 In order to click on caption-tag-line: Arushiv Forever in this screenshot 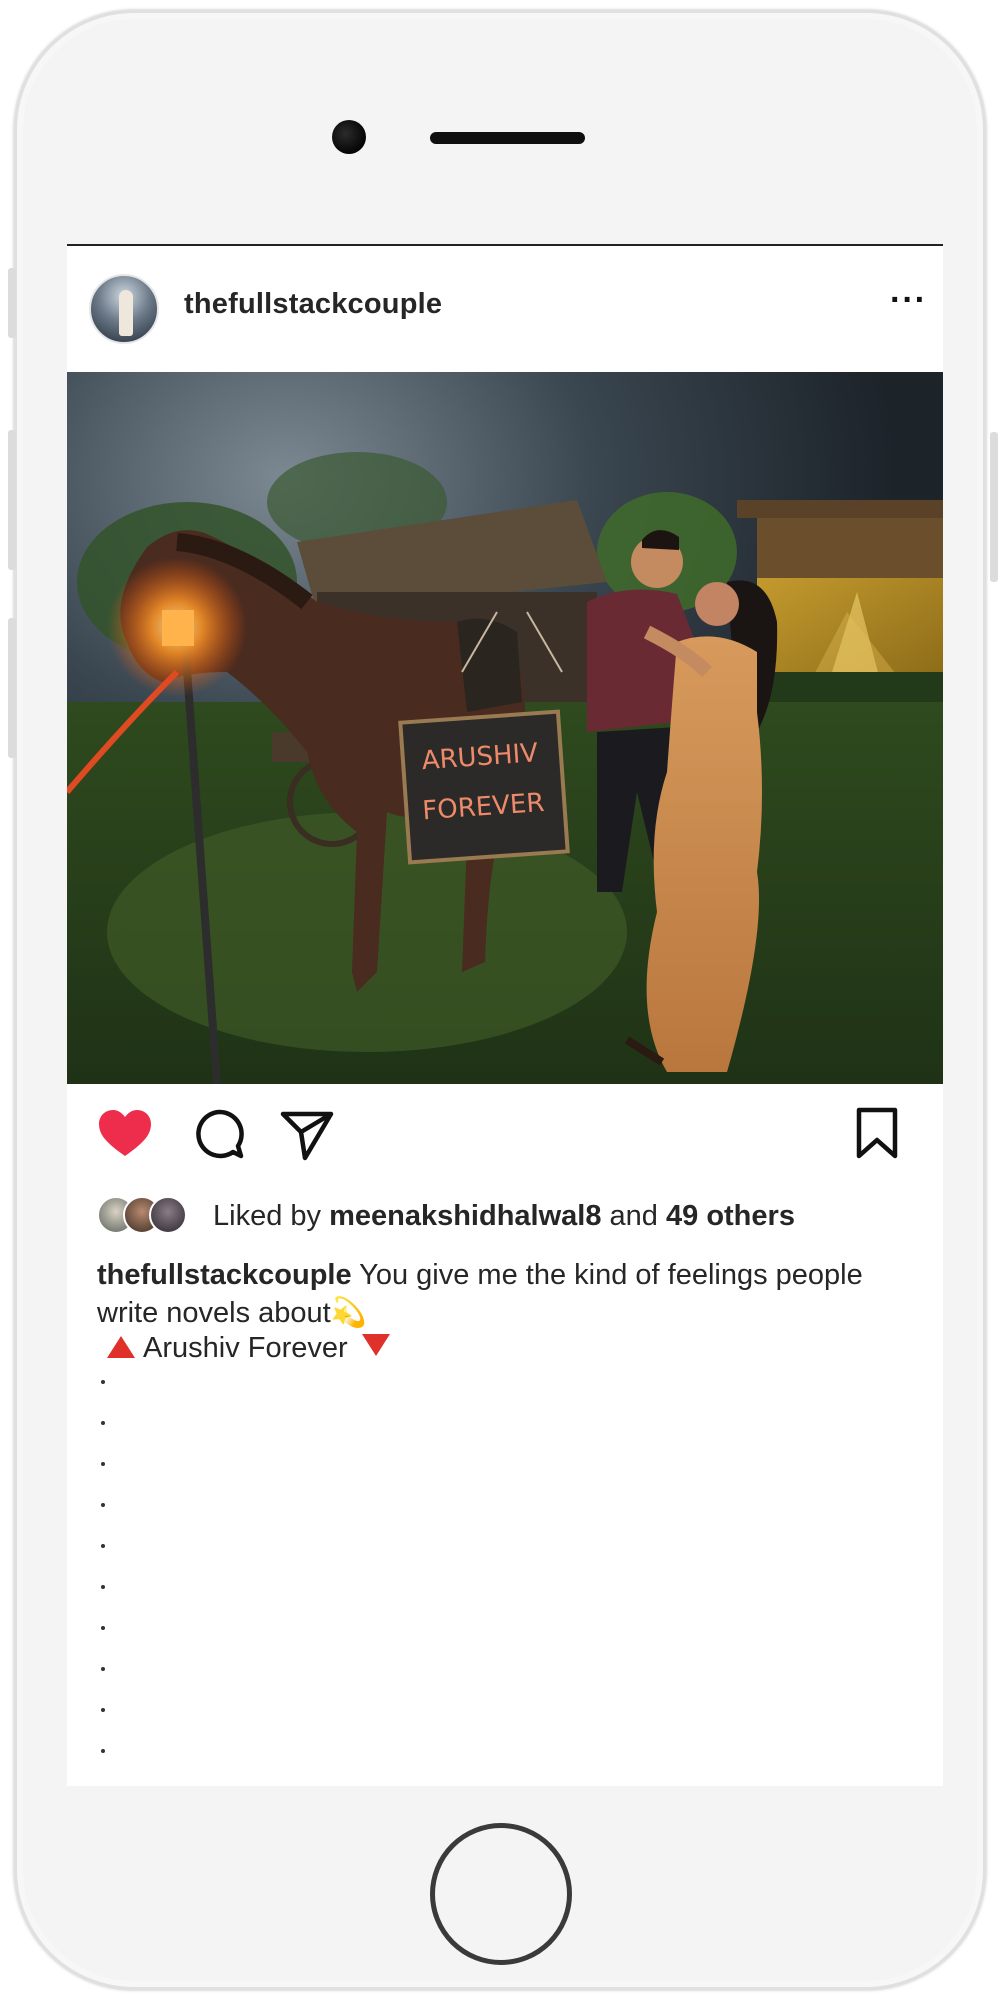, I will do `click(248, 1348)`.